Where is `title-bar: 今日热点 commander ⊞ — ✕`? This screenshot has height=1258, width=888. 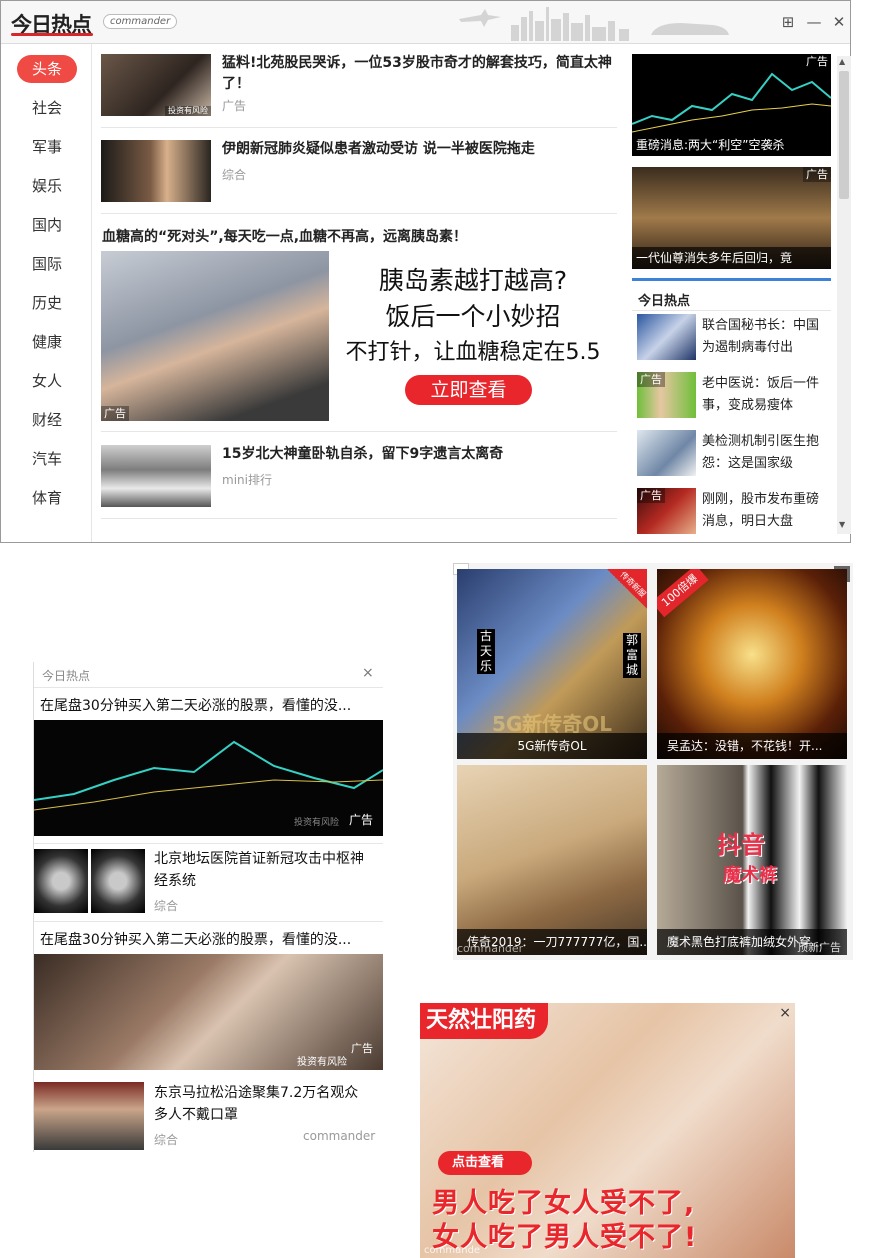 title-bar: 今日热点 commander ⊞ — ✕ is located at coordinates (425, 22).